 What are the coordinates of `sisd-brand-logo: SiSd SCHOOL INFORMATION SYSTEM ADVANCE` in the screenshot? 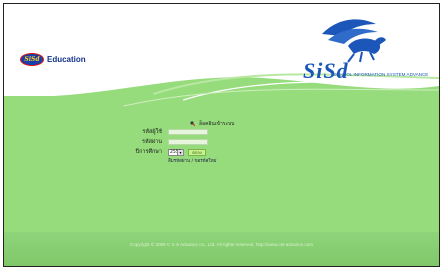 It's located at (348, 49).